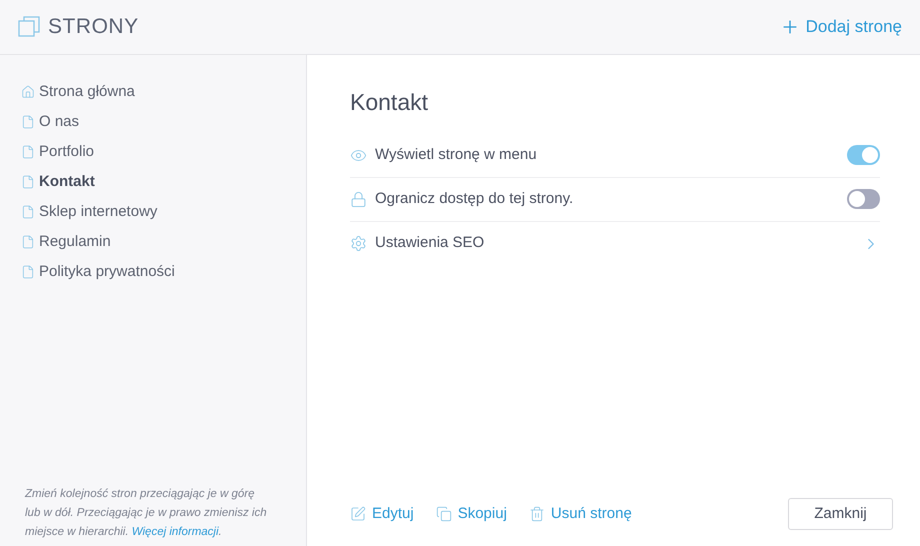 The image size is (920, 546). Describe the element at coordinates (444, 514) in the screenshot. I see `copy-icon` at that location.